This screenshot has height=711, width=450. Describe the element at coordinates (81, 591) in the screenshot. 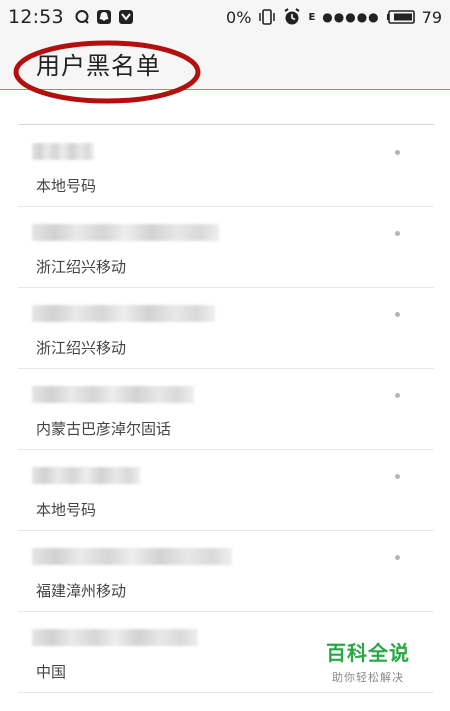

I see `item-location: 福建漳州移动` at that location.